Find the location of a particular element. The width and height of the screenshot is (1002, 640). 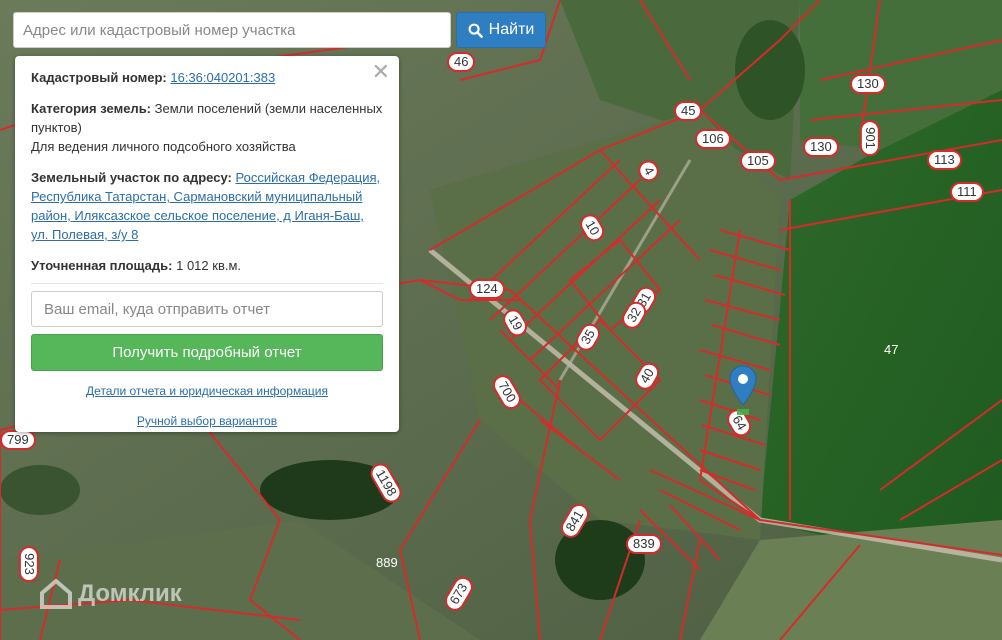

parcel-label: 46 is located at coordinates (461, 62).